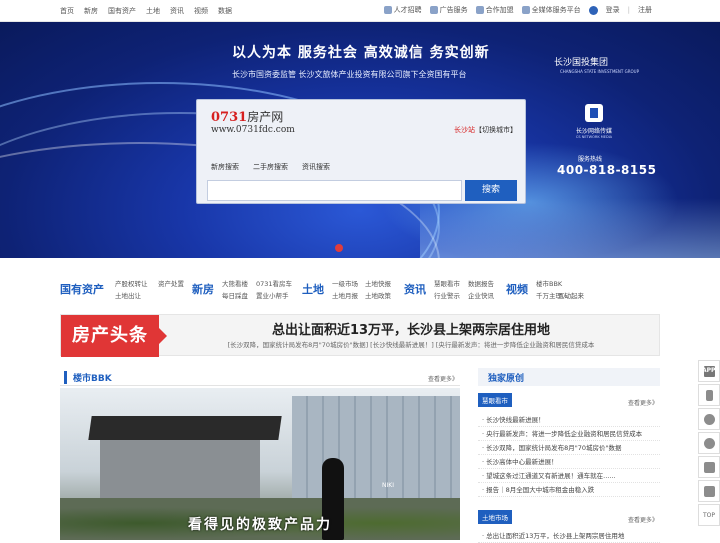 This screenshot has width=720, height=543. What do you see at coordinates (415, 289) in the screenshot?
I see `category-title: 资讯` at bounding box center [415, 289].